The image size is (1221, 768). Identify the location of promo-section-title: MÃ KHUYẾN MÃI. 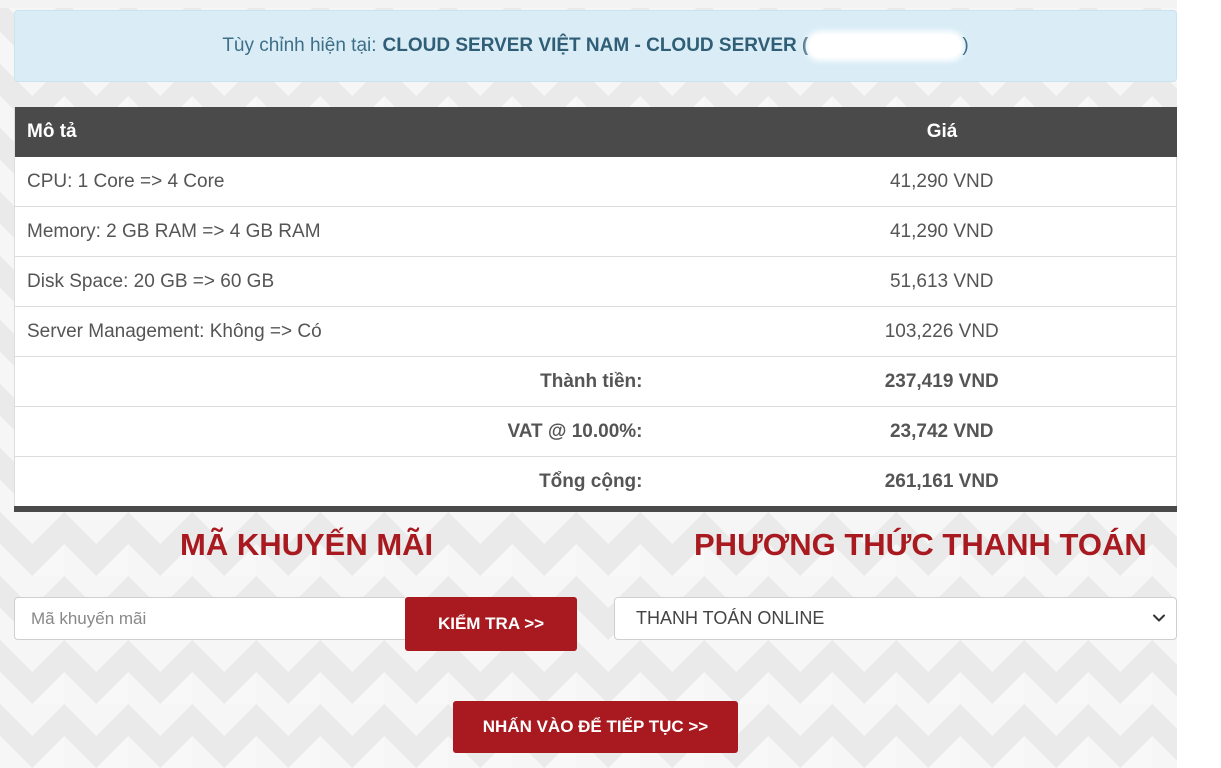
(307, 544).